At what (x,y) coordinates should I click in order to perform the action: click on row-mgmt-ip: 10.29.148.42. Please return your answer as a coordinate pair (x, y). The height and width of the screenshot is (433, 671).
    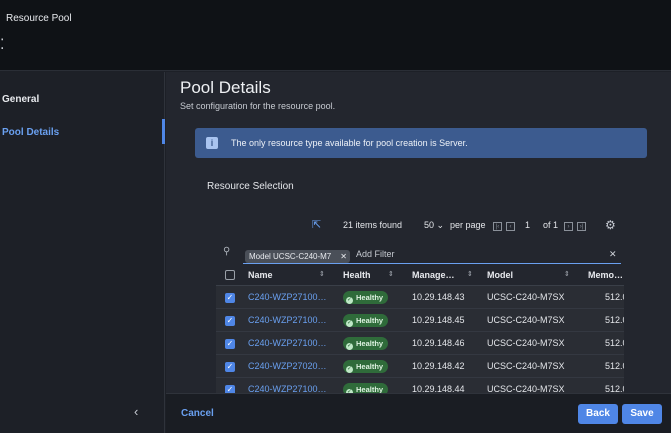
    Looking at the image, I should click on (438, 366).